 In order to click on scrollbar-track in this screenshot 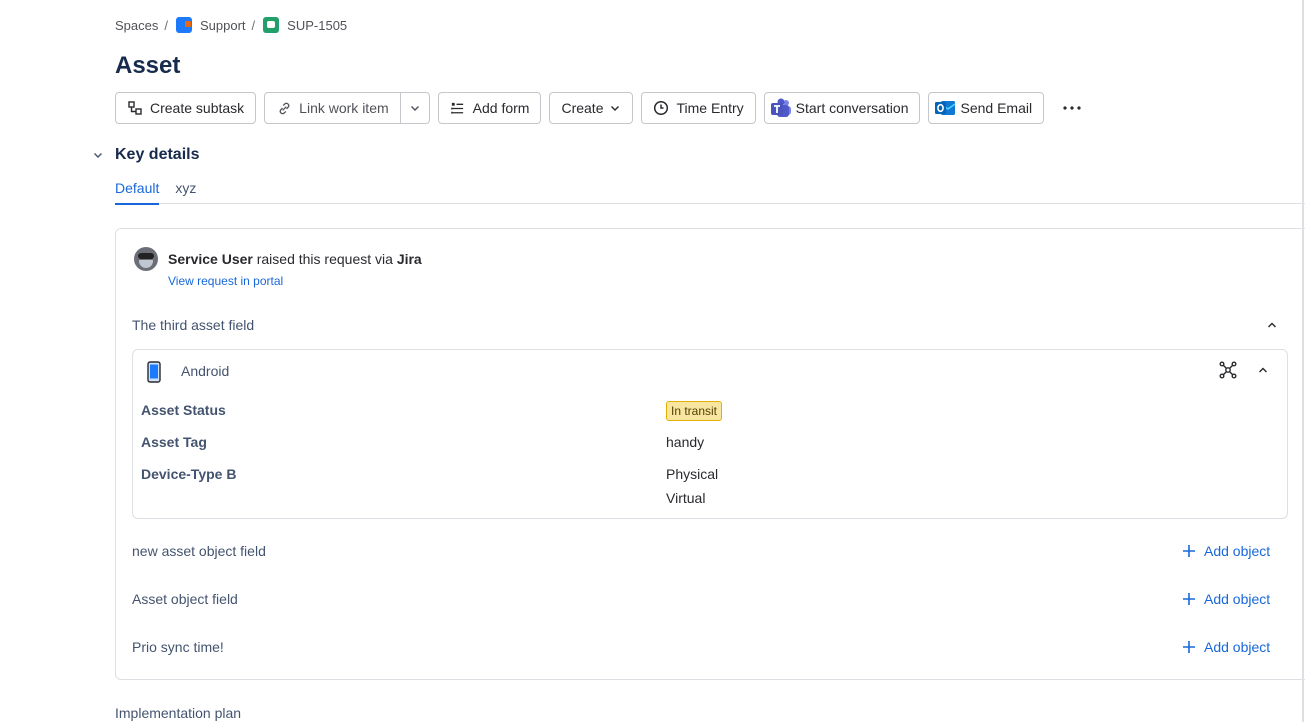, I will do `click(1303, 361)`.